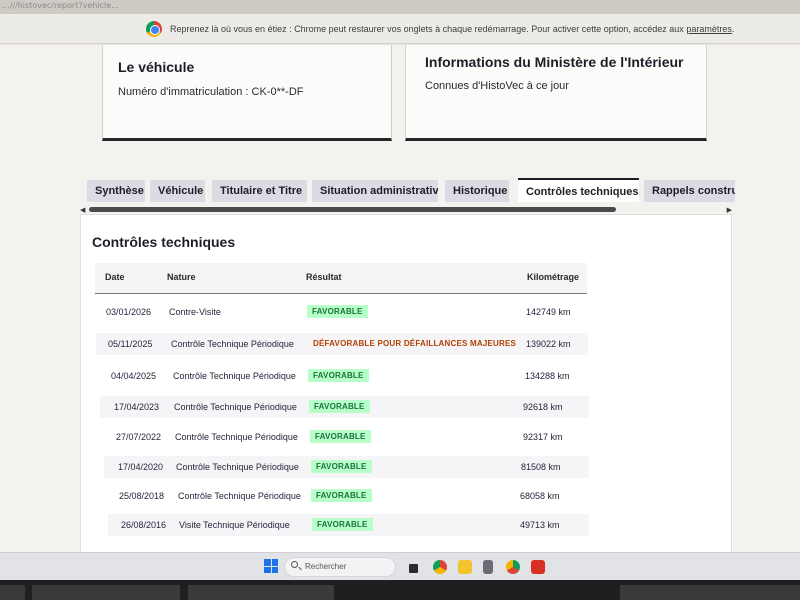  What do you see at coordinates (480, 191) in the screenshot?
I see `tab-label: Historique` at bounding box center [480, 191].